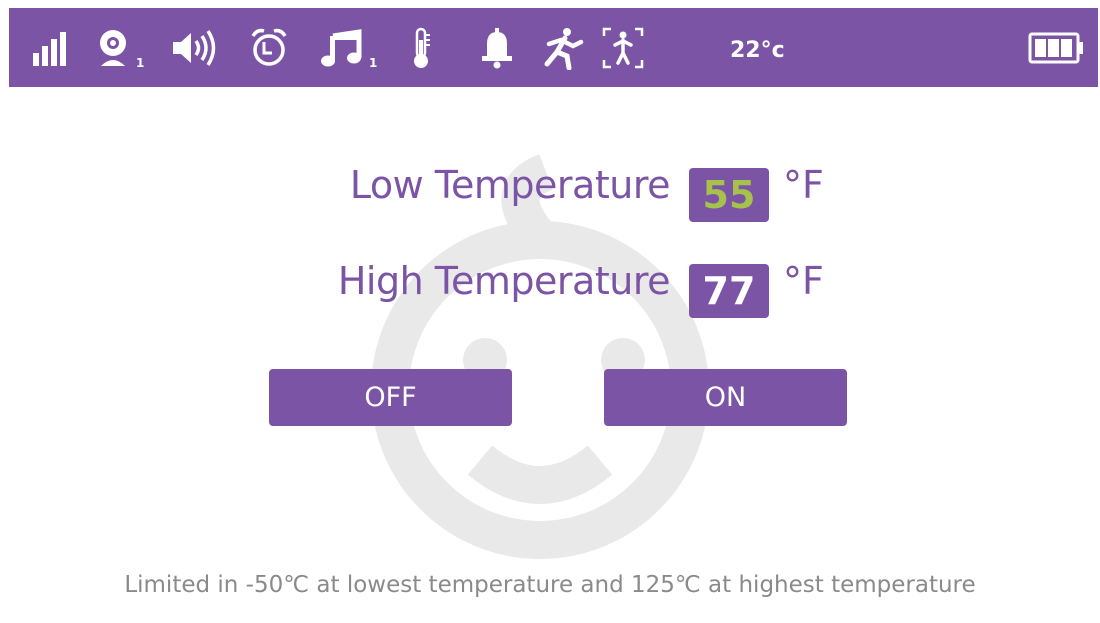 This screenshot has height=623, width=1100. I want to click on high-temperature-row: High Temperature 77 °F, so click(550, 289).